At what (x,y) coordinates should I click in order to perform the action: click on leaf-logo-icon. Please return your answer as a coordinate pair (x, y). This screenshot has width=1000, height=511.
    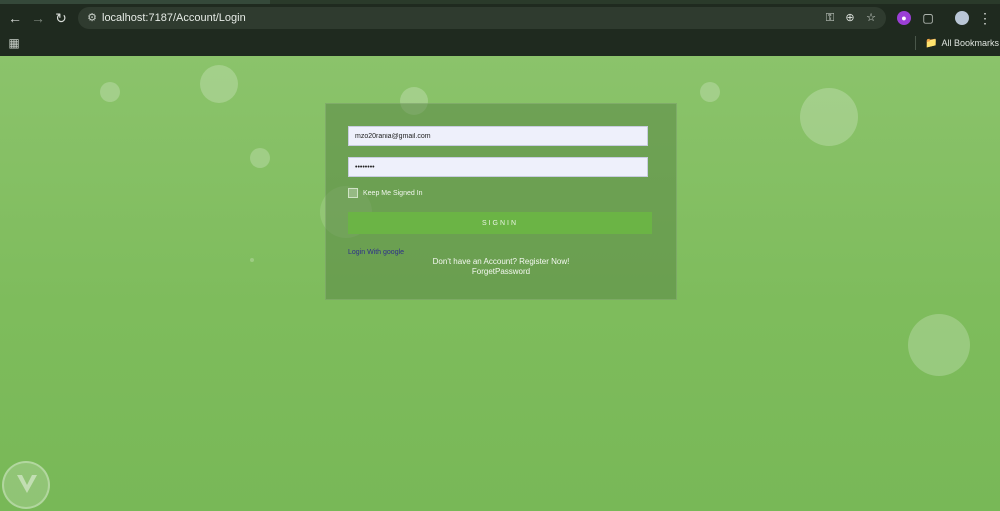
    Looking at the image, I should click on (27, 484).